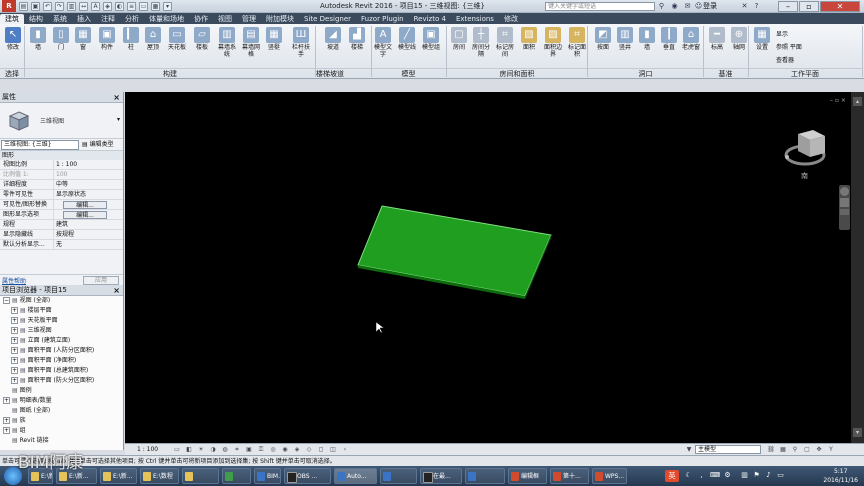 Image resolution: width=864 pixels, height=486 pixels. What do you see at coordinates (47, 6) in the screenshot?
I see `undo-icon: ↶` at bounding box center [47, 6].